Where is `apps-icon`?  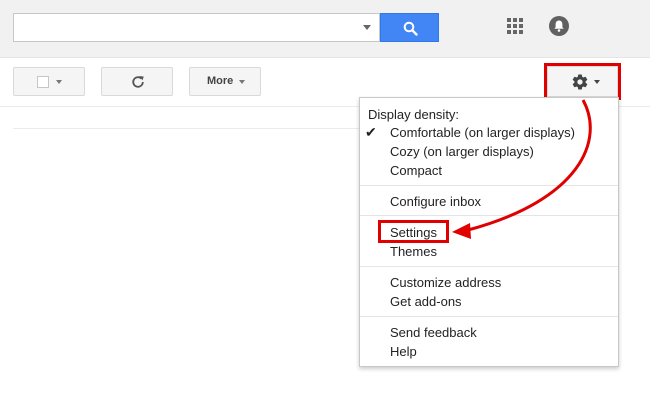
apps-icon is located at coordinates (515, 26).